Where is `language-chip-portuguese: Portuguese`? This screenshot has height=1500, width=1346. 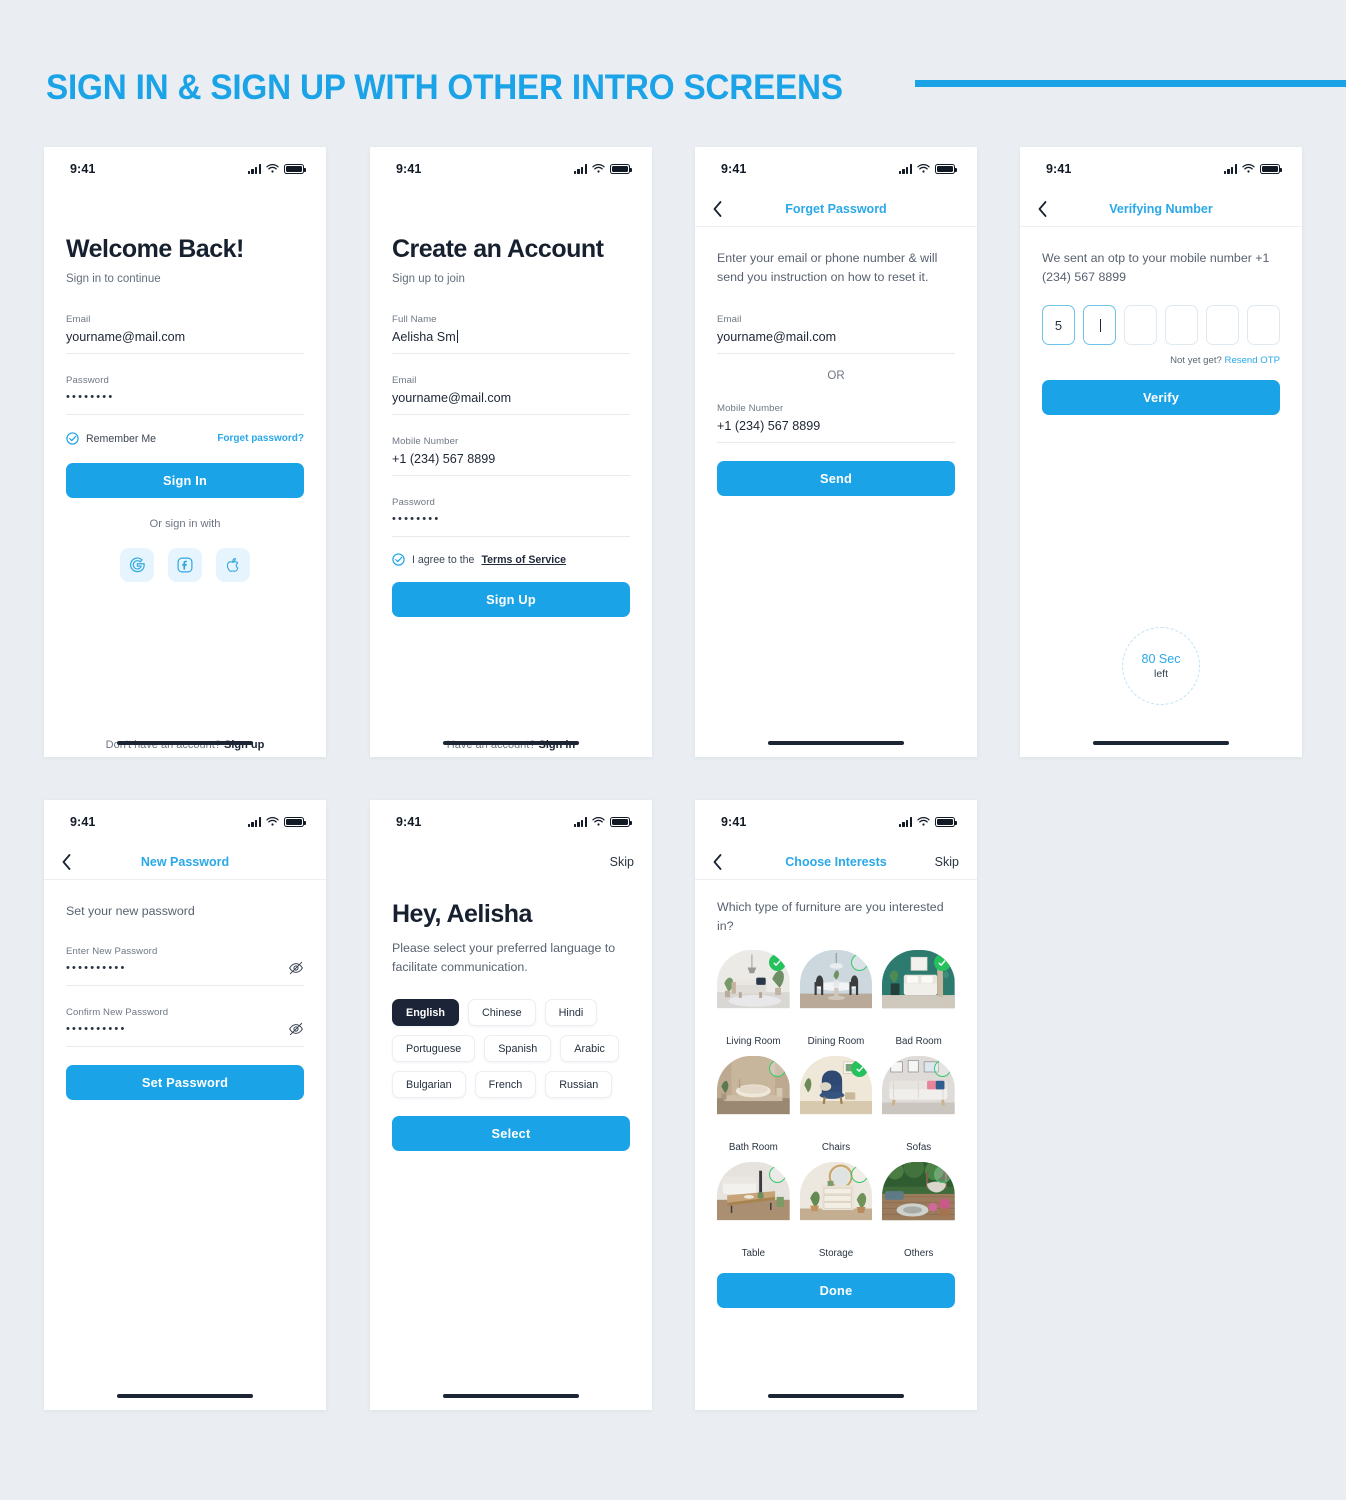 language-chip-portuguese: Portuguese is located at coordinates (434, 1049).